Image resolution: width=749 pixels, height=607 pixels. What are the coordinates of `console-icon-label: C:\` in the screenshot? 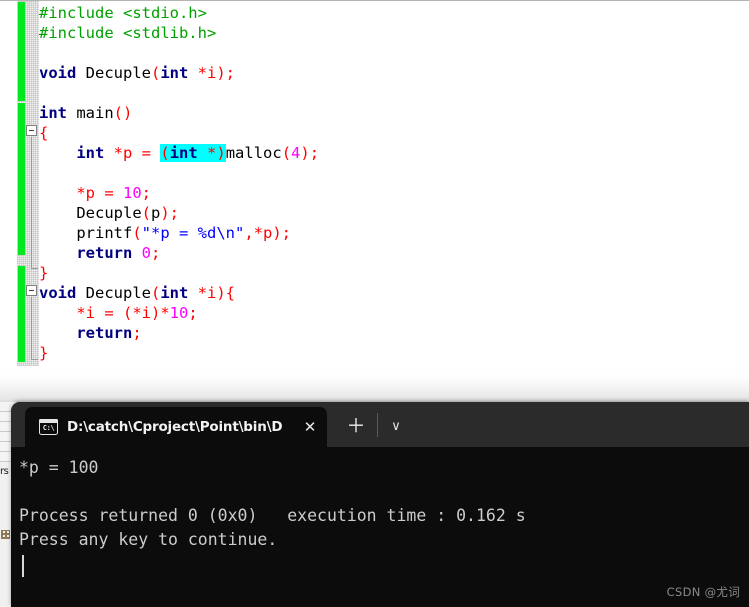 It's located at (48, 428).